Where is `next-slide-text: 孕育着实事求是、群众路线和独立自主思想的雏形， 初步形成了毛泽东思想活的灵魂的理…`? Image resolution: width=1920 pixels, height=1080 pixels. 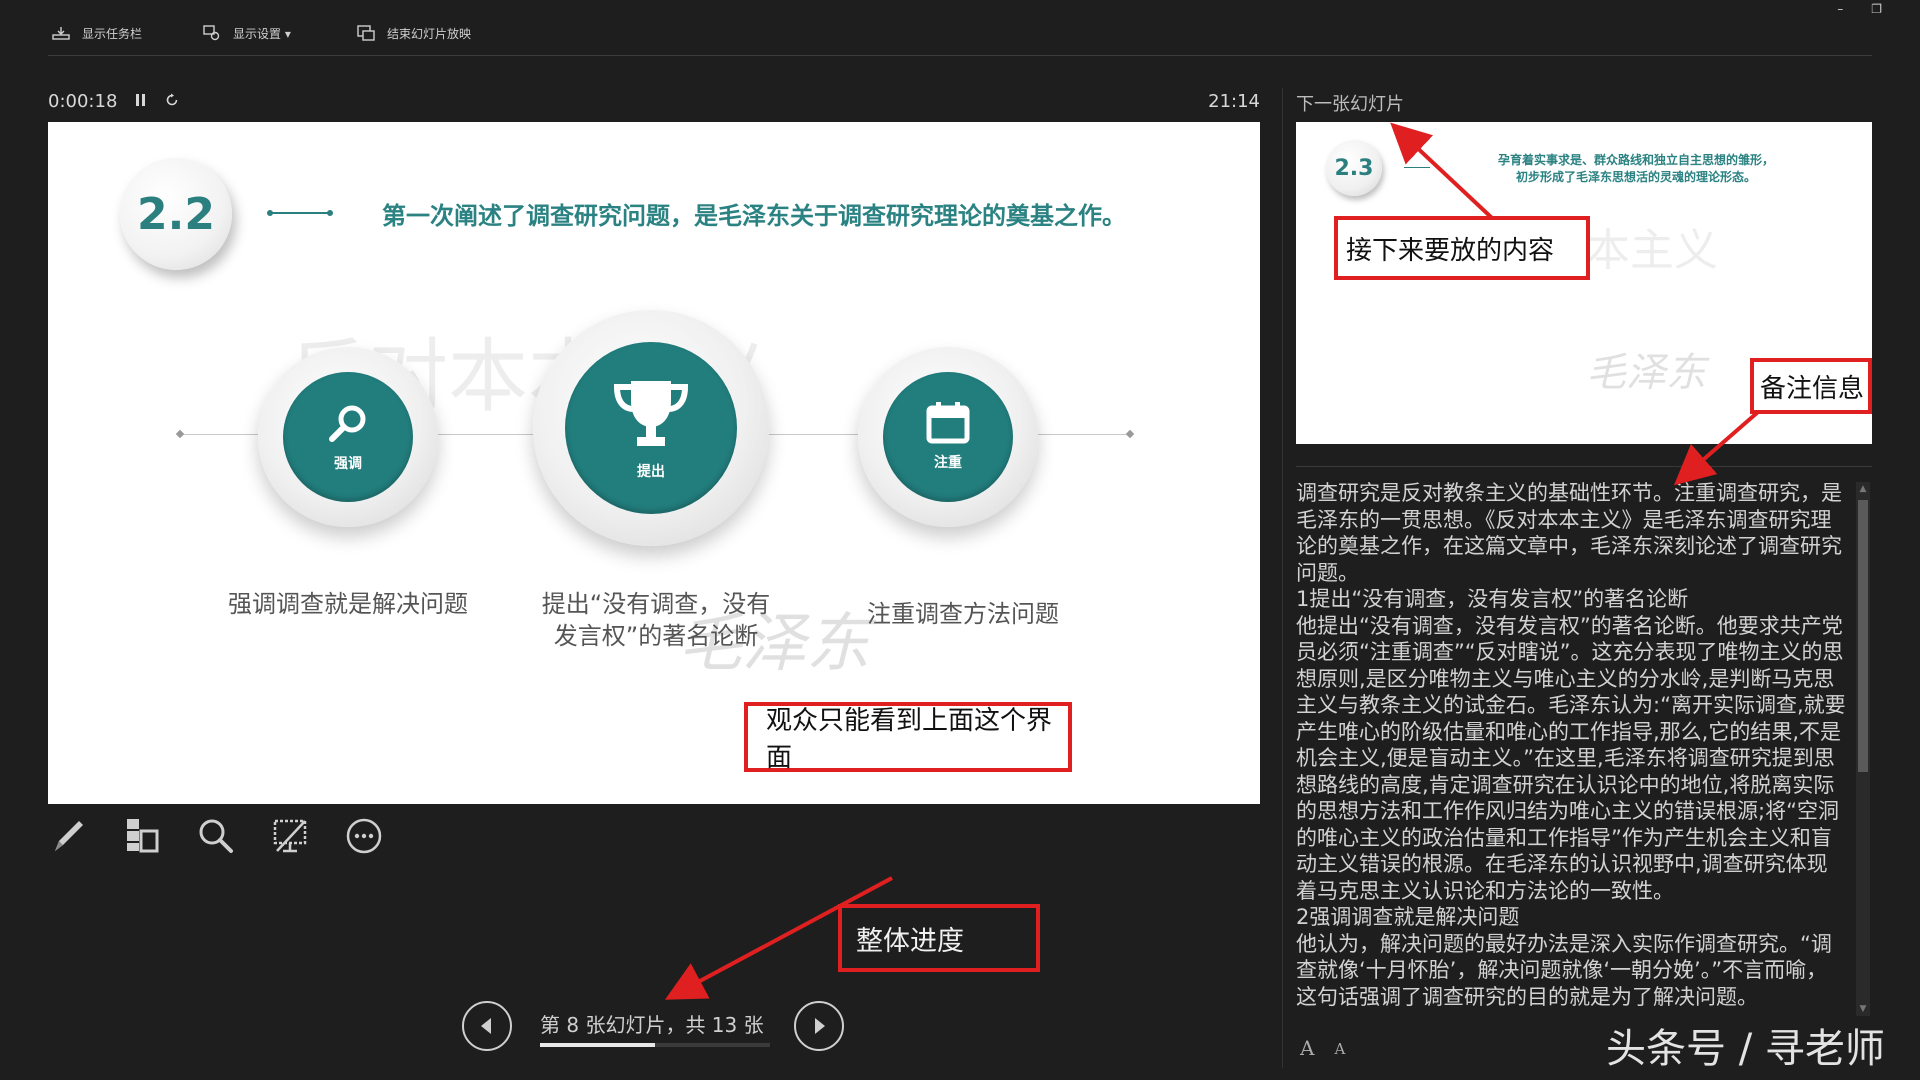 next-slide-text: 孕育着实事求是、群众路线和独立自主思想的雏形， 初步形成了毛泽东思想活的灵魂的理… is located at coordinates (1635, 169).